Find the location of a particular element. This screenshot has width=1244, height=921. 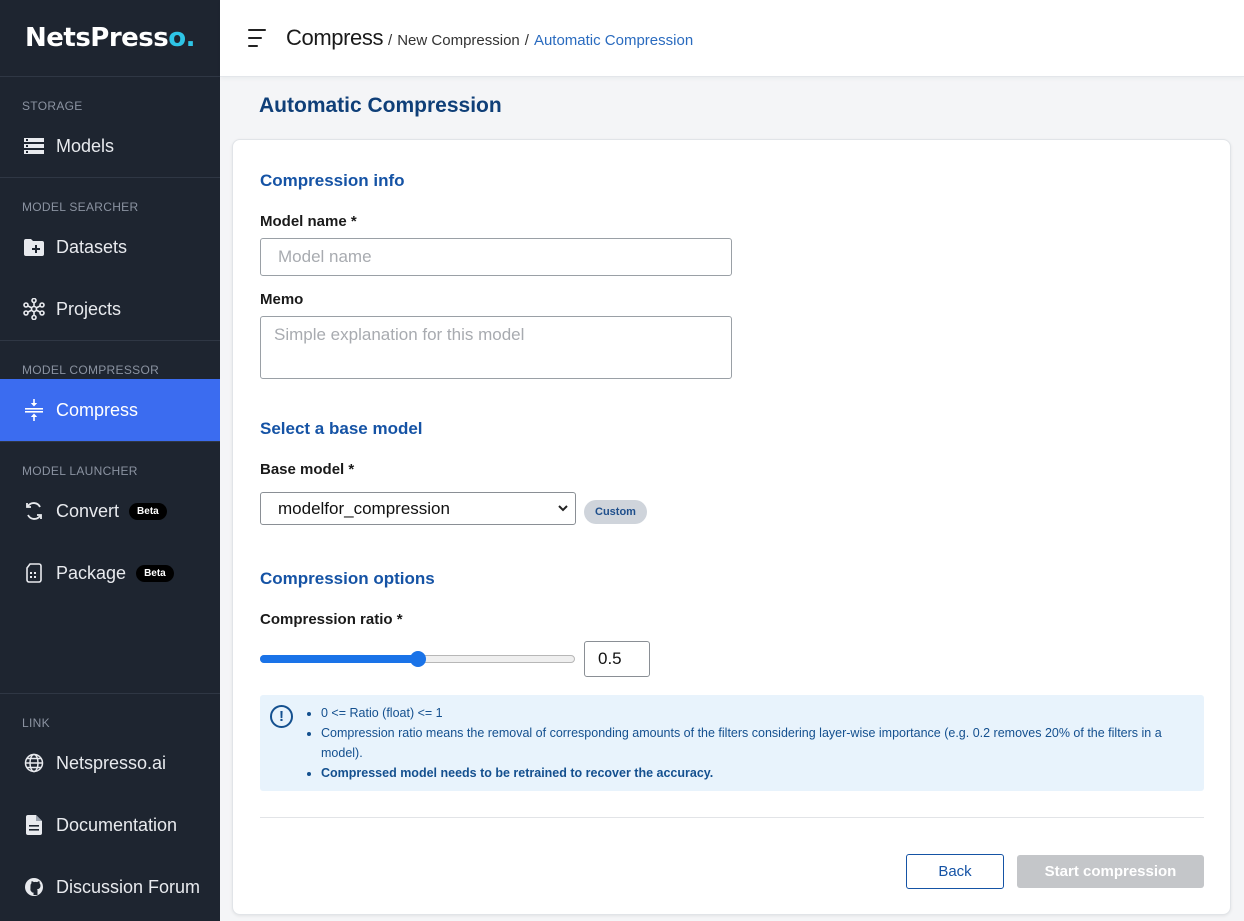

slider-thumb is located at coordinates (417, 659).